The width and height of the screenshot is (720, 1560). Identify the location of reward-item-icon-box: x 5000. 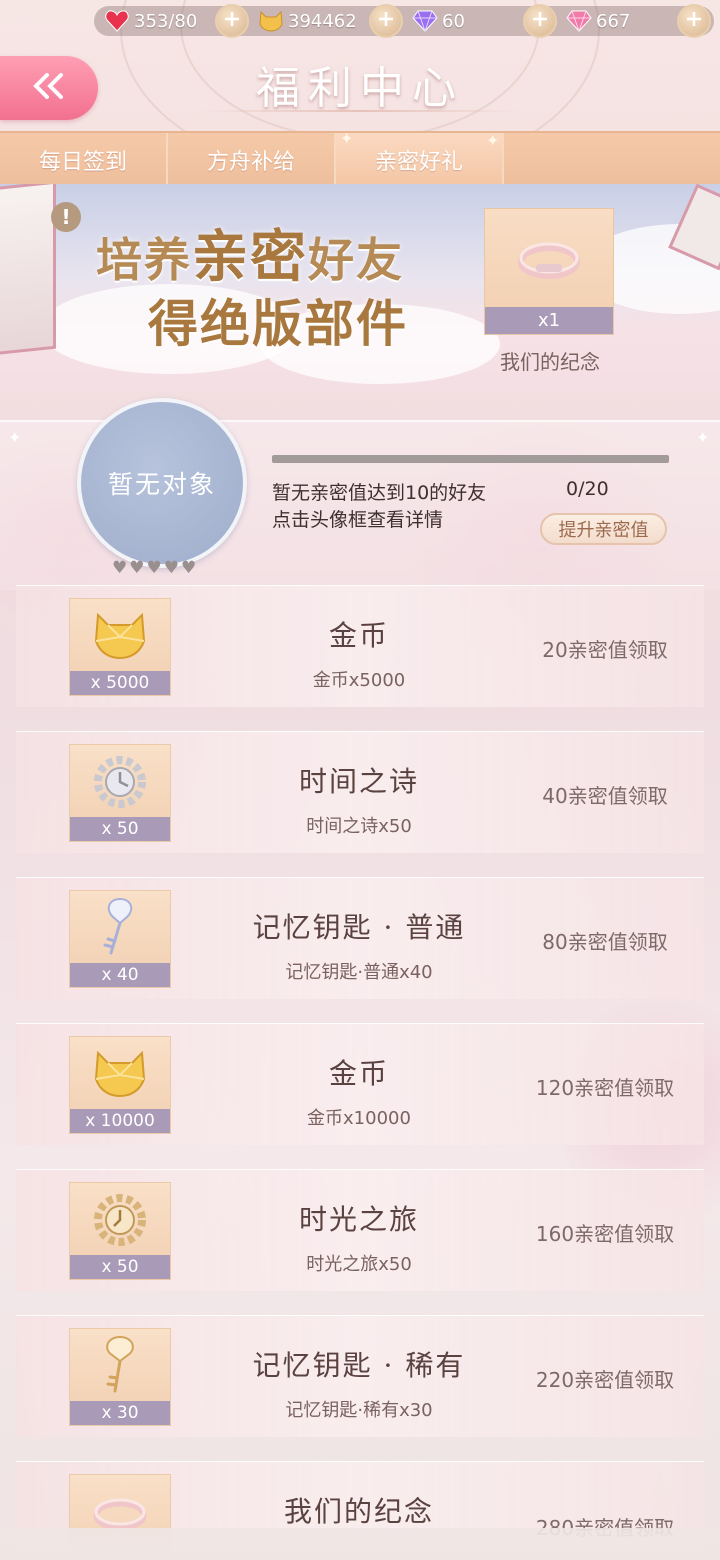
(120, 647).